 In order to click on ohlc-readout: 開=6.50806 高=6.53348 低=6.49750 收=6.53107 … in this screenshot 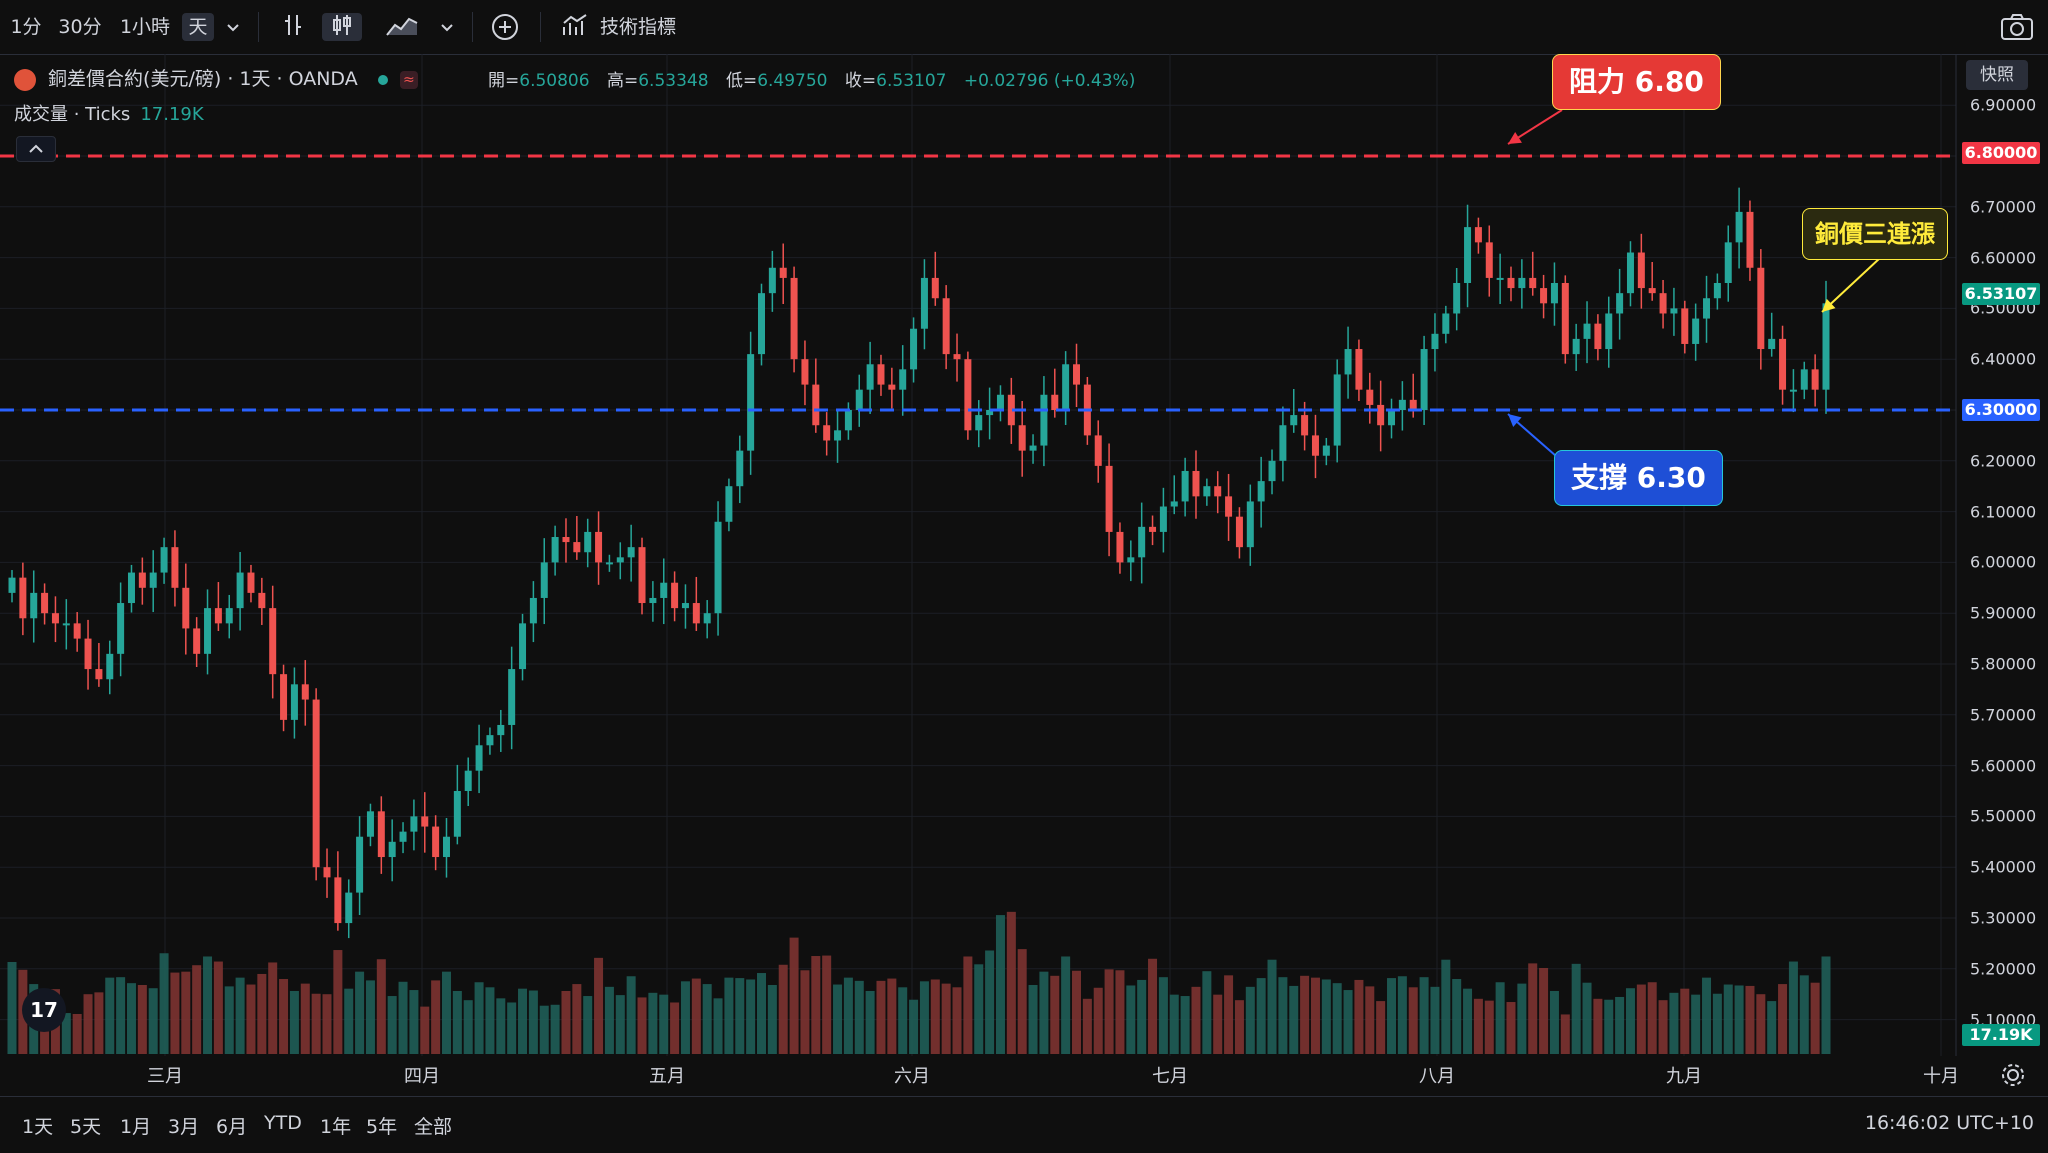, I will do `click(817, 78)`.